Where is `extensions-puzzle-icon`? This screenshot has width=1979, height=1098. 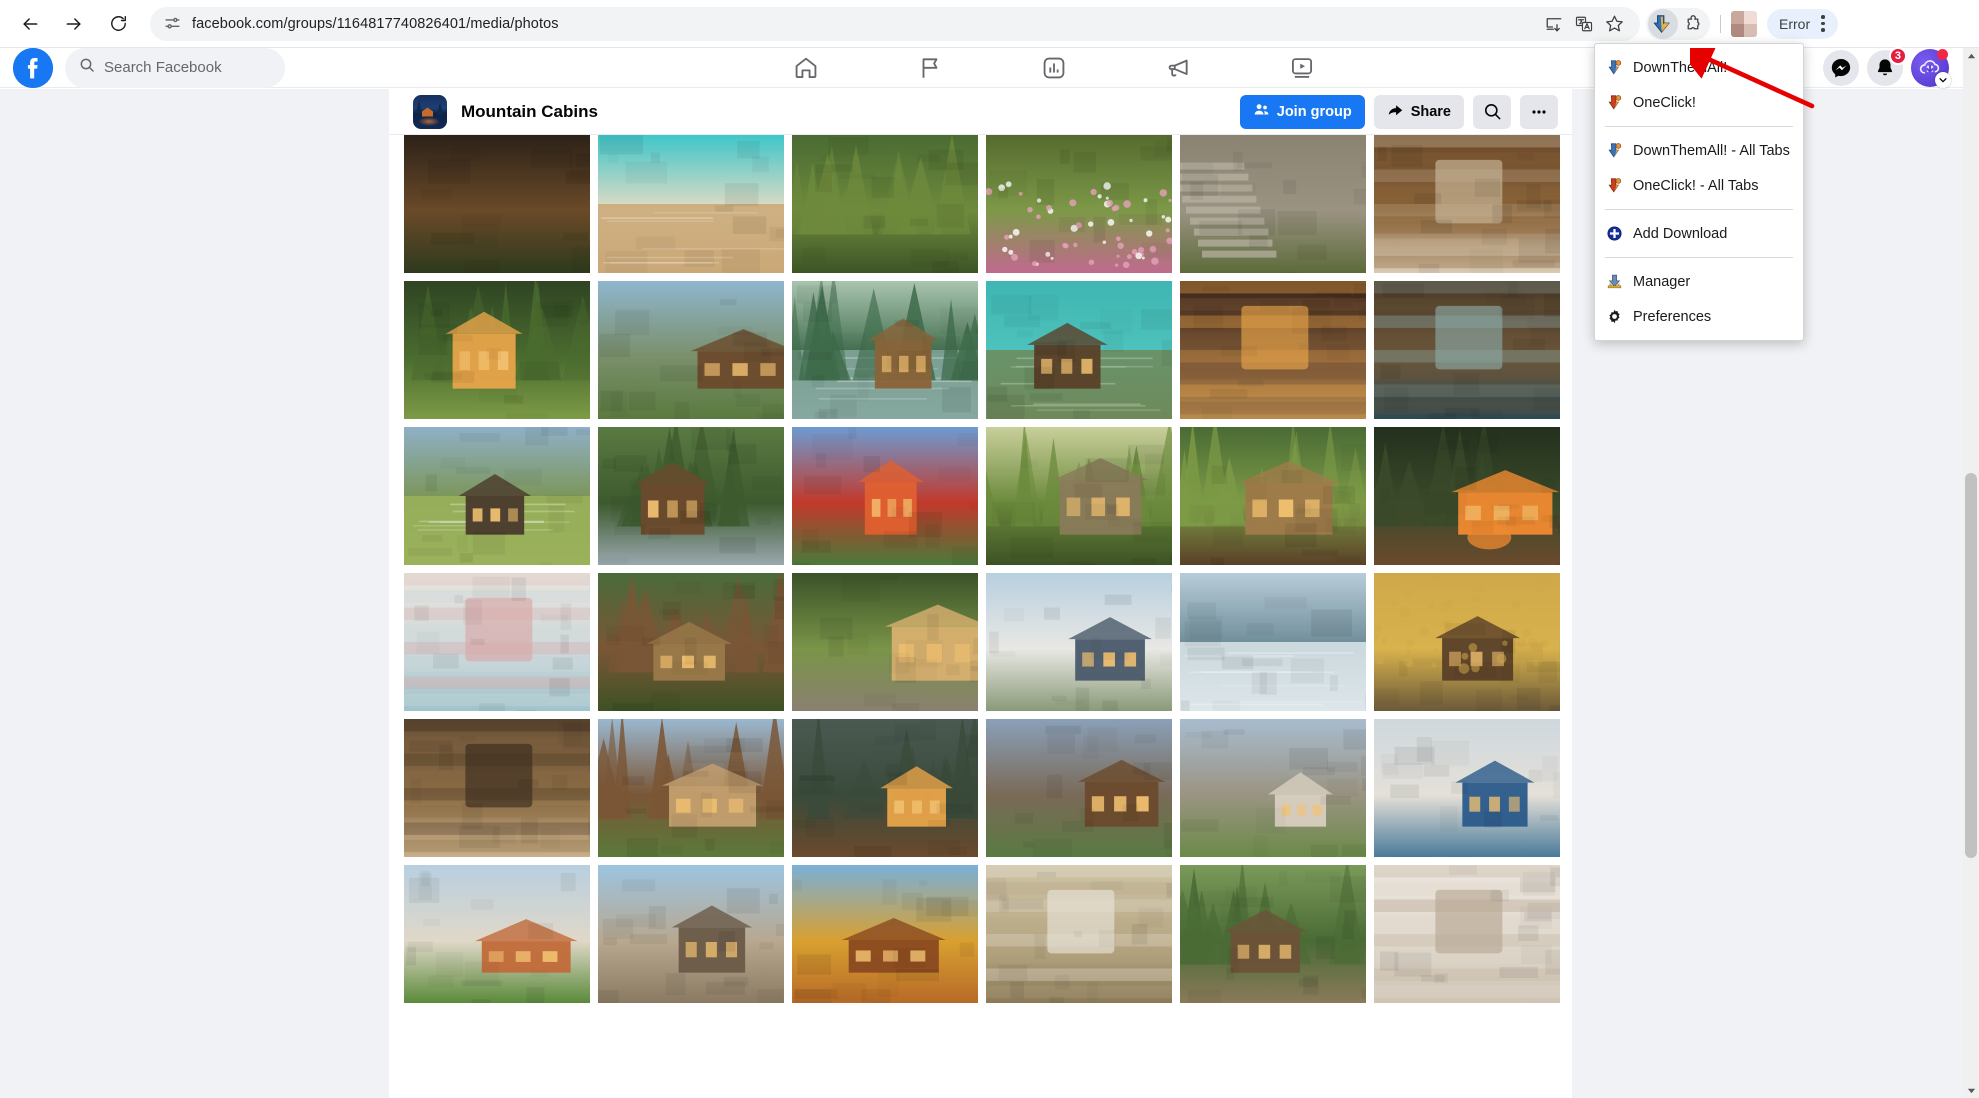 extensions-puzzle-icon is located at coordinates (1693, 24).